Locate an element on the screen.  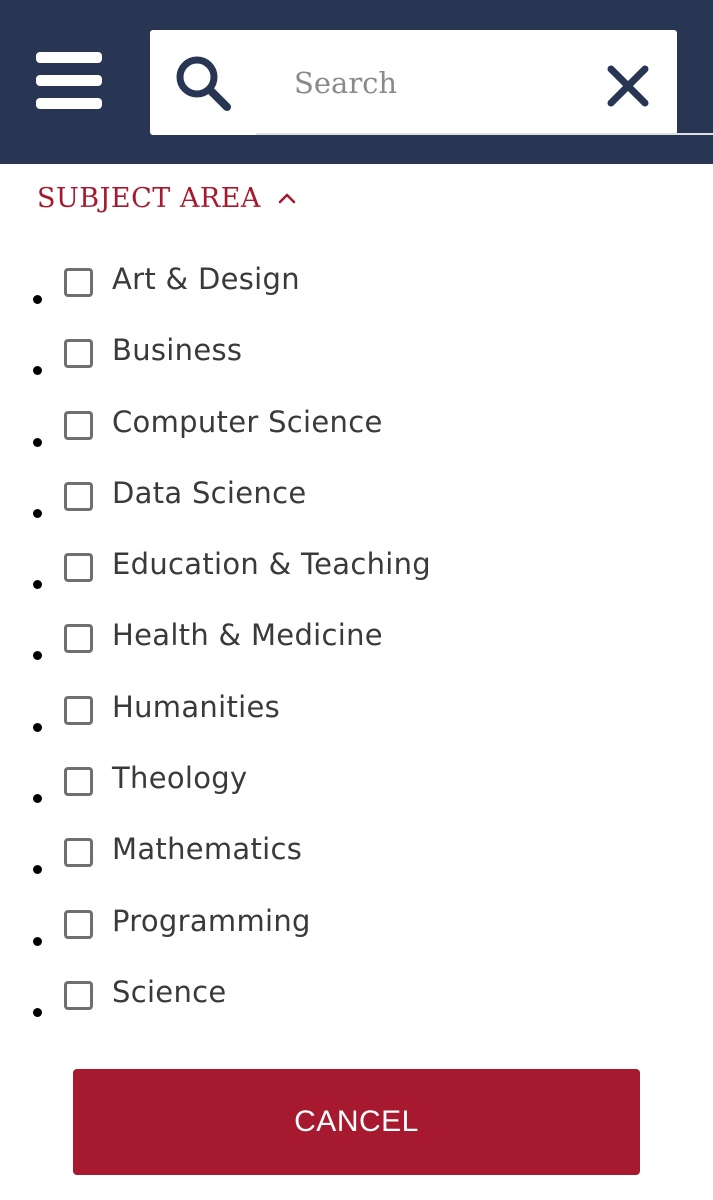
subject-item: Education & Teaching is located at coordinates (356, 568).